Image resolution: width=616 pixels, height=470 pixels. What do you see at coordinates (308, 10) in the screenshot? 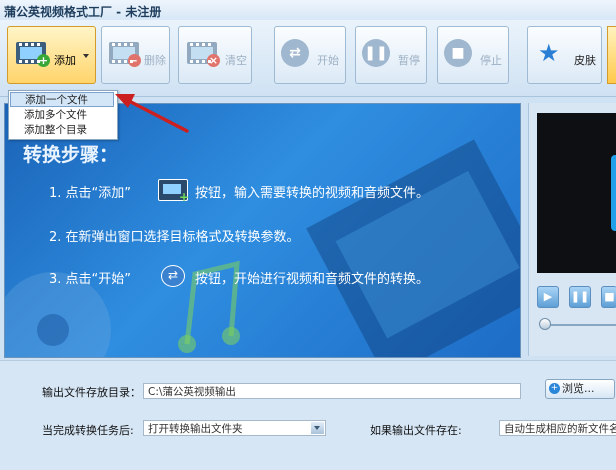
I see `title-bar: 蒲公英视频格式工厂 - 未注册` at bounding box center [308, 10].